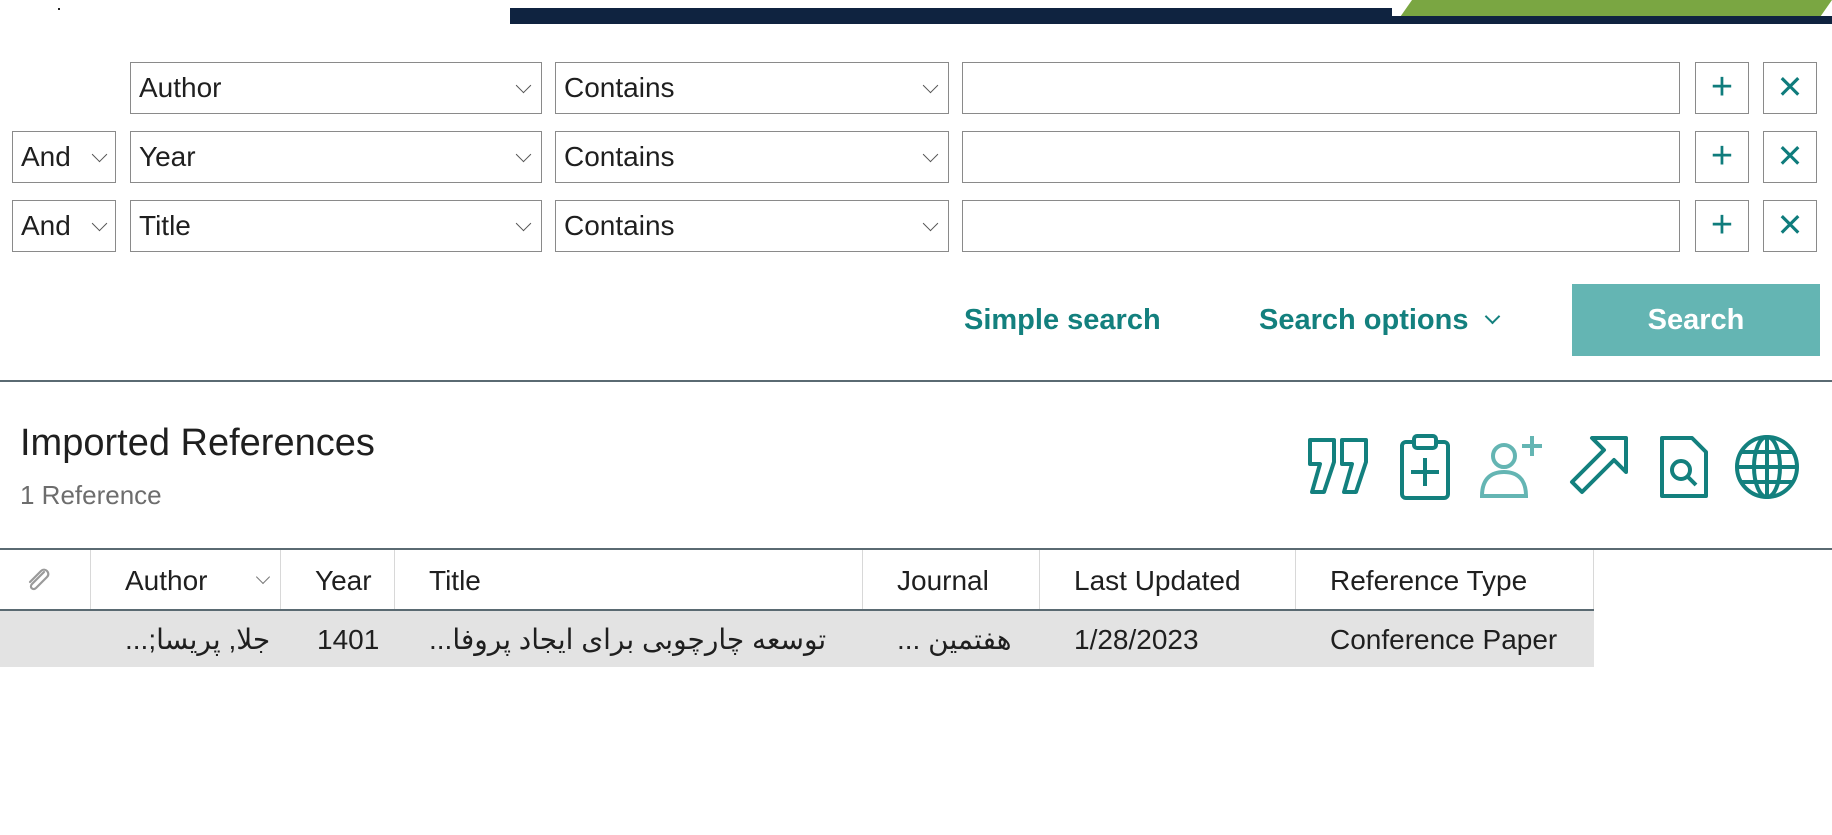  I want to click on quote-icon, so click(1339, 467).